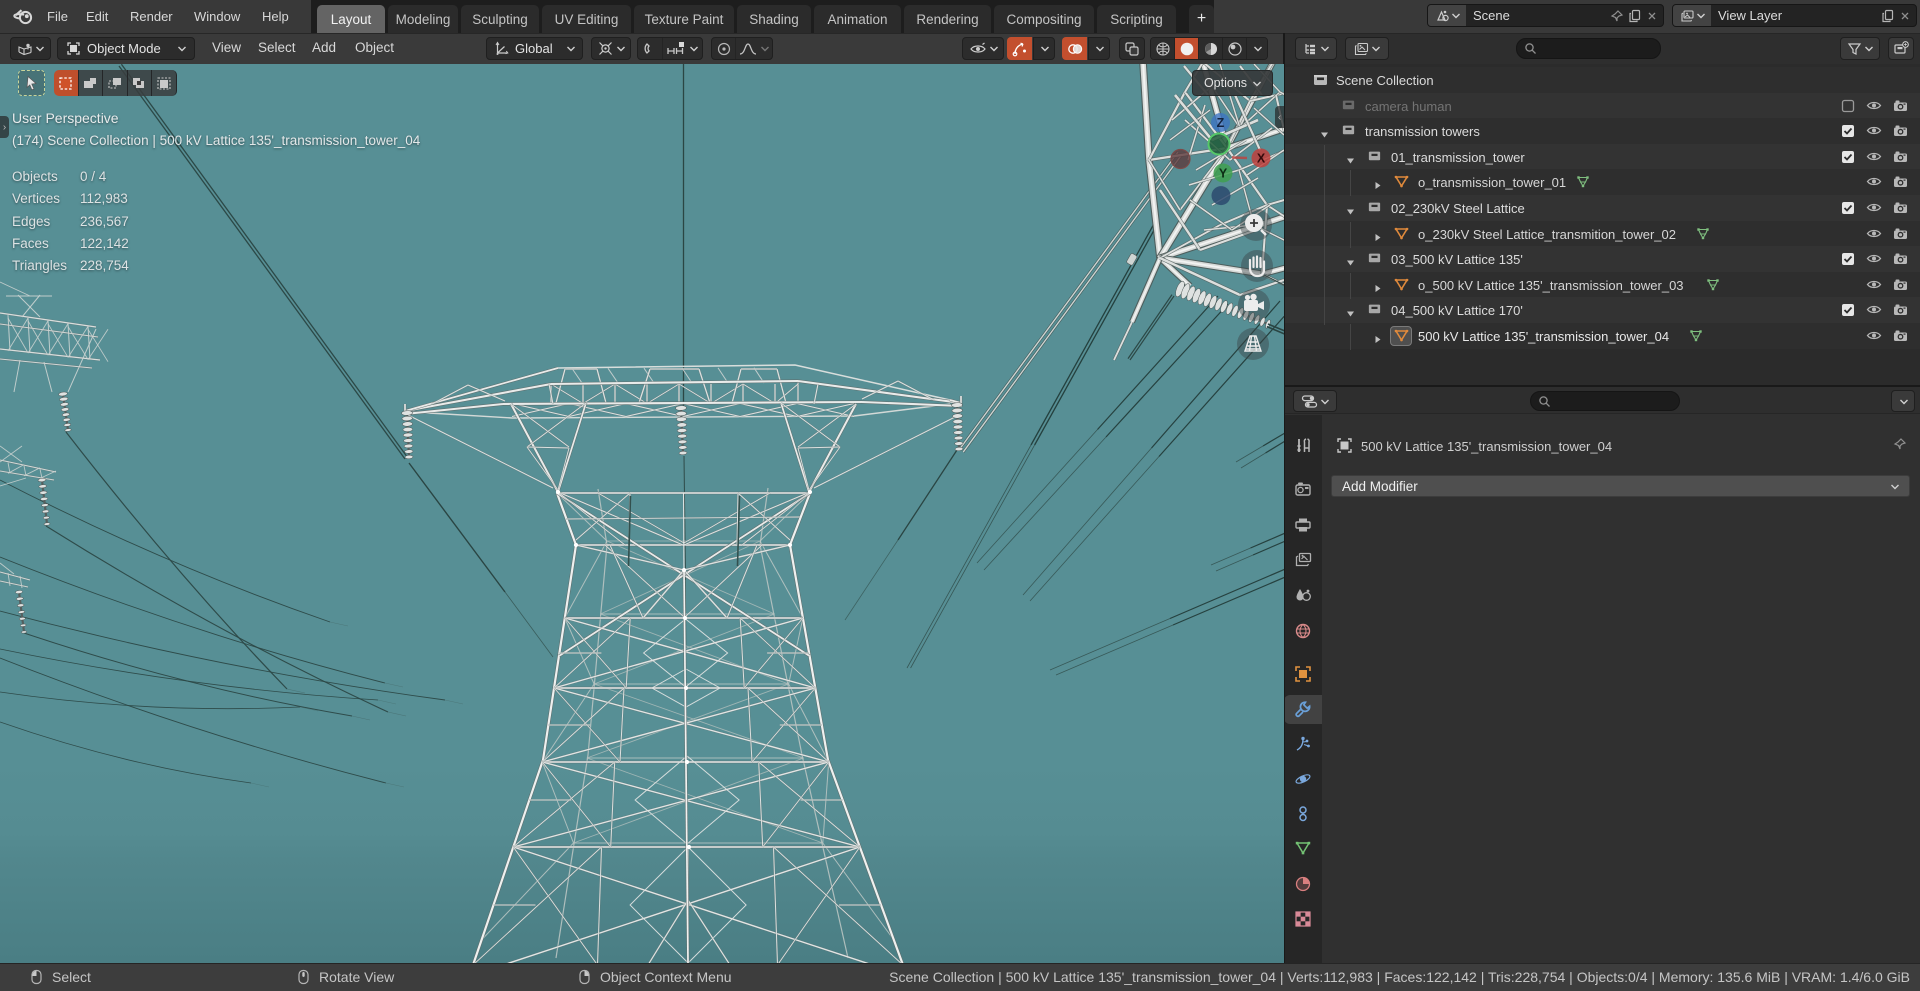  Describe the element at coordinates (1221, 123) in the screenshot. I see `svg-text: Z` at that location.